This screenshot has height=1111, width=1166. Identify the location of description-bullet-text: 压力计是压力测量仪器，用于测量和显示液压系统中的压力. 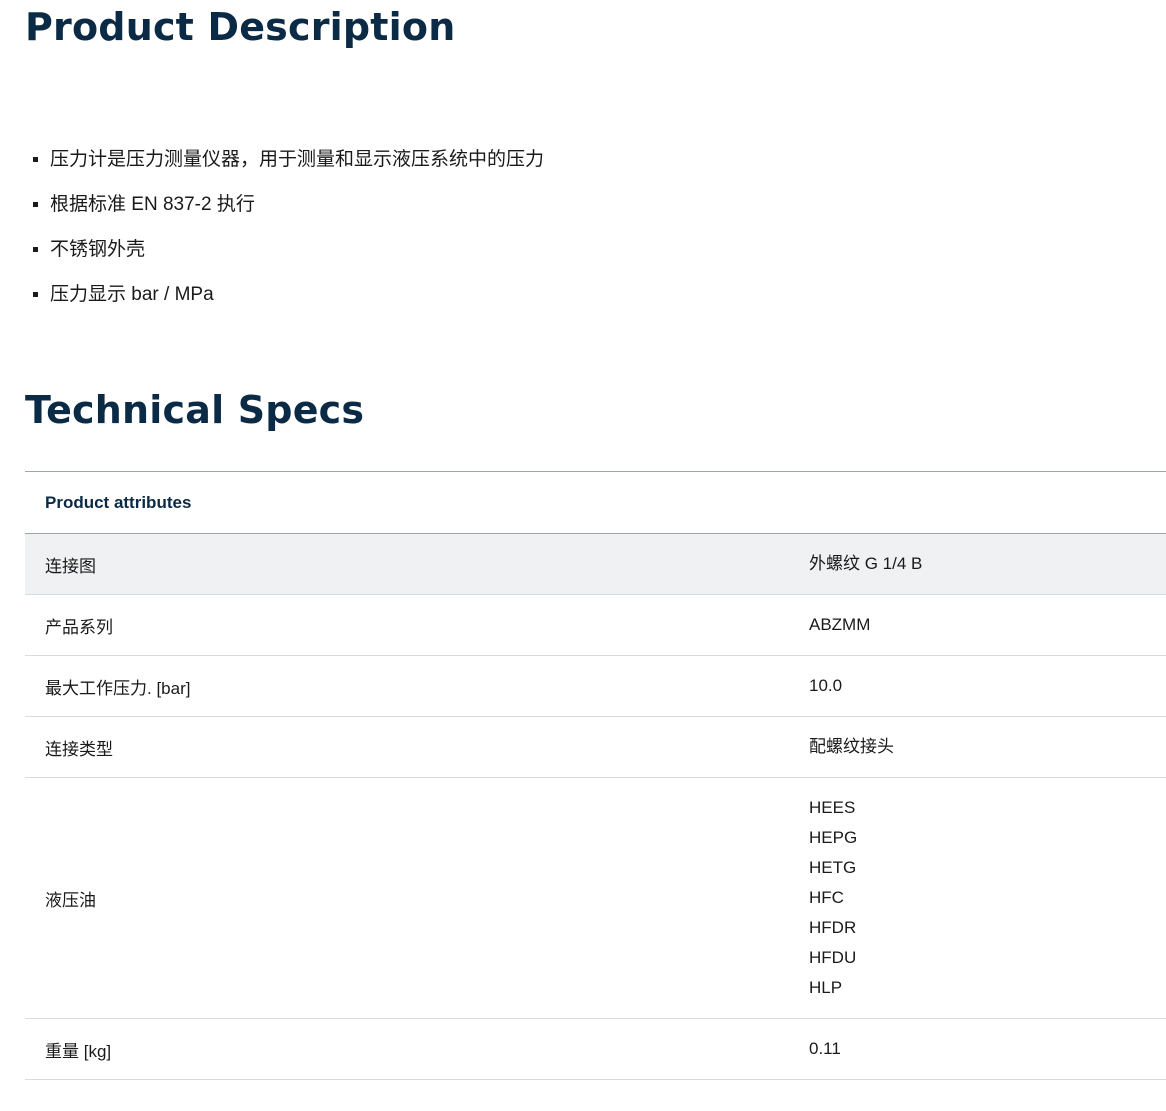
(297, 159).